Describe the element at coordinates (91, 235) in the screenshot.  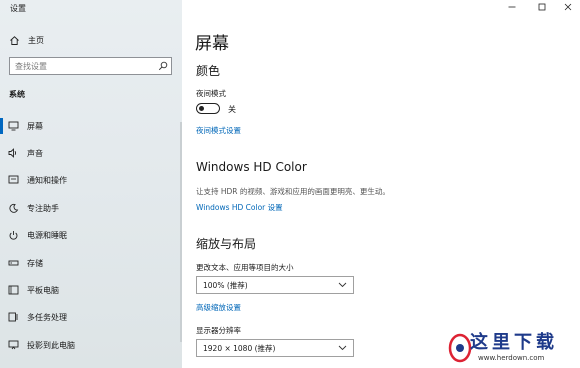
I see `sidebar-item-power: 电源和睡眠` at that location.